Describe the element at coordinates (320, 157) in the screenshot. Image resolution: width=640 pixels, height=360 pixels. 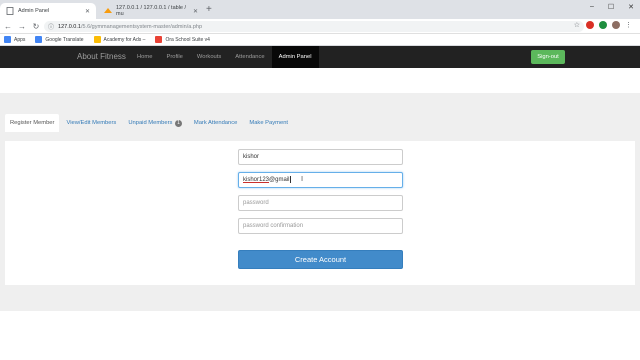
I see `username-input: kishor` at that location.